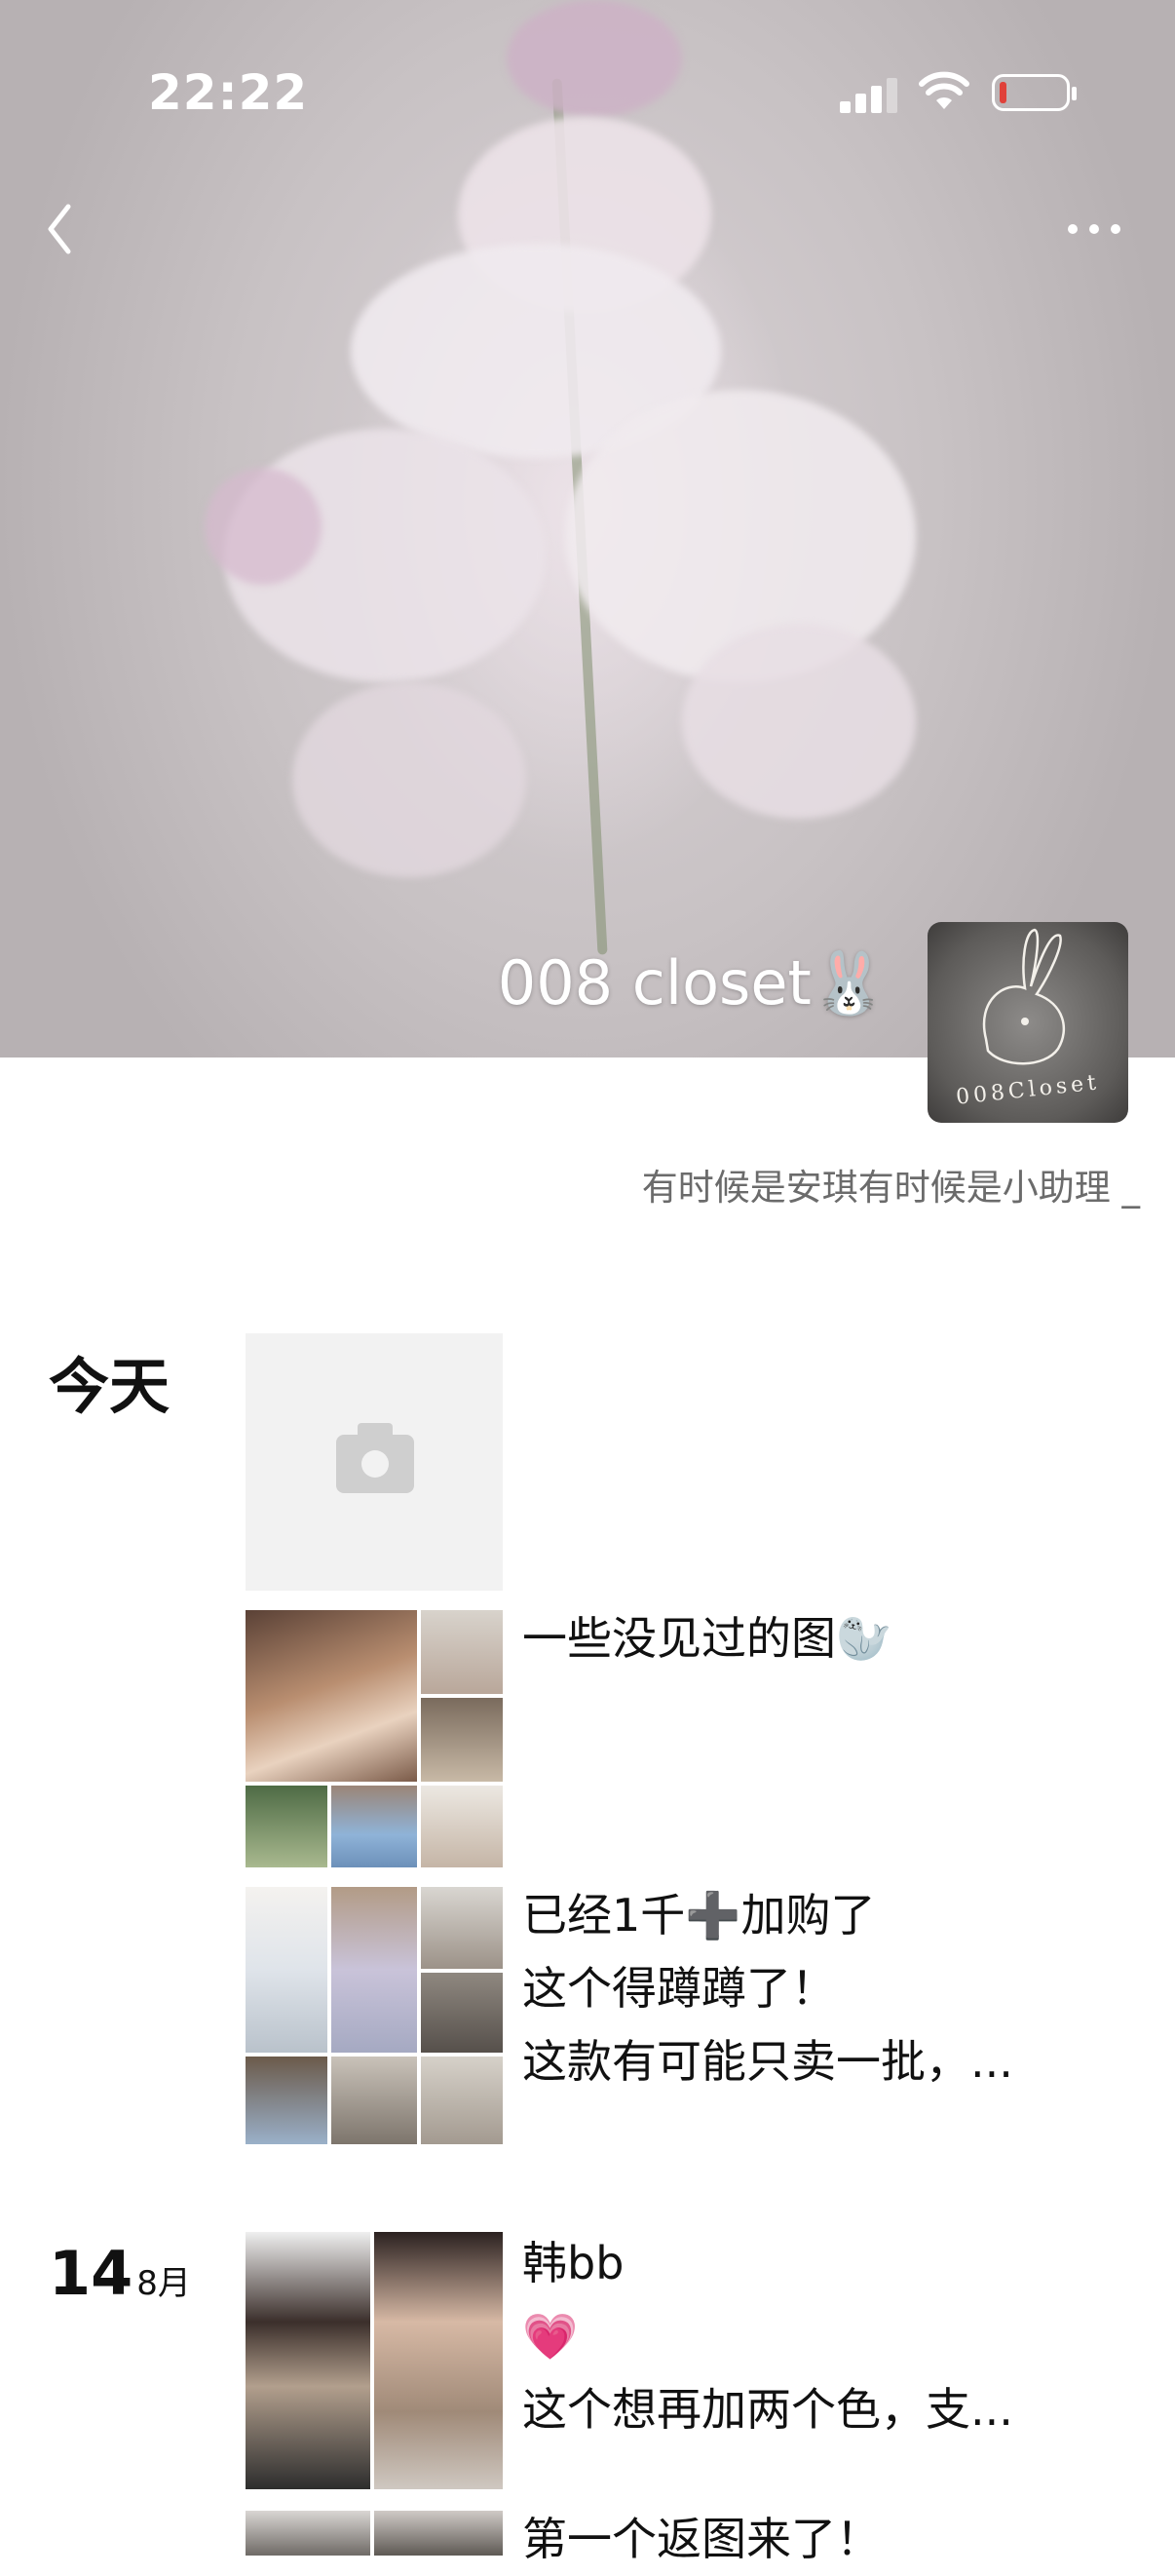  I want to click on date-label-day: 14 8月, so click(120, 2273).